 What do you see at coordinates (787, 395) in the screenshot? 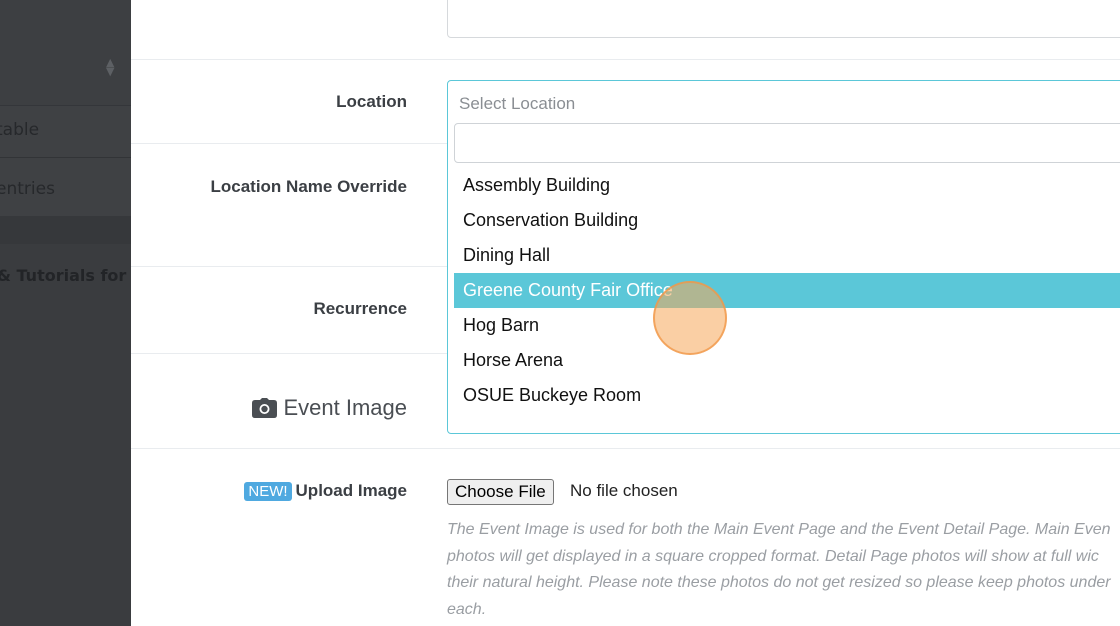
I see `location-option: OSUE Buckeye Room` at bounding box center [787, 395].